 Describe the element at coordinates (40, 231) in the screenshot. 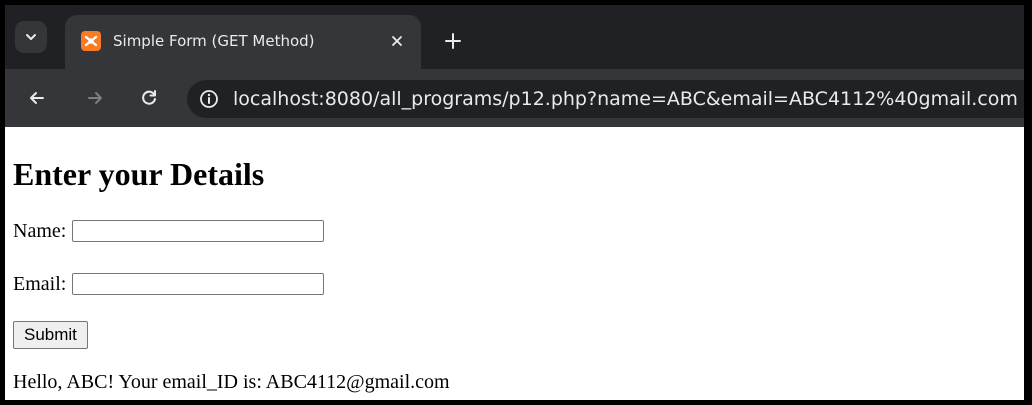

I see `name-label: Name:` at that location.